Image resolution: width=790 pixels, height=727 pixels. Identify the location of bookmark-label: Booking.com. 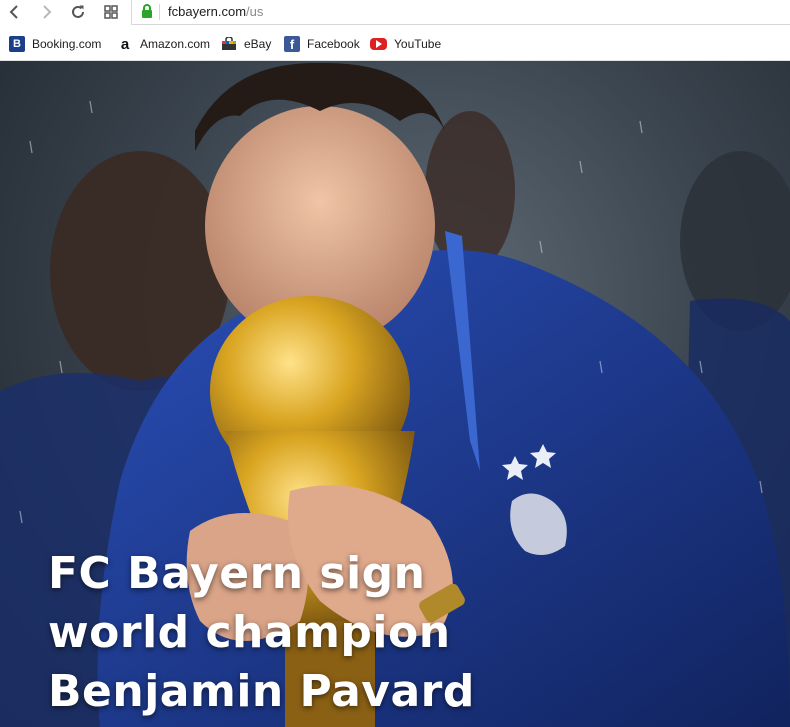
(67, 44).